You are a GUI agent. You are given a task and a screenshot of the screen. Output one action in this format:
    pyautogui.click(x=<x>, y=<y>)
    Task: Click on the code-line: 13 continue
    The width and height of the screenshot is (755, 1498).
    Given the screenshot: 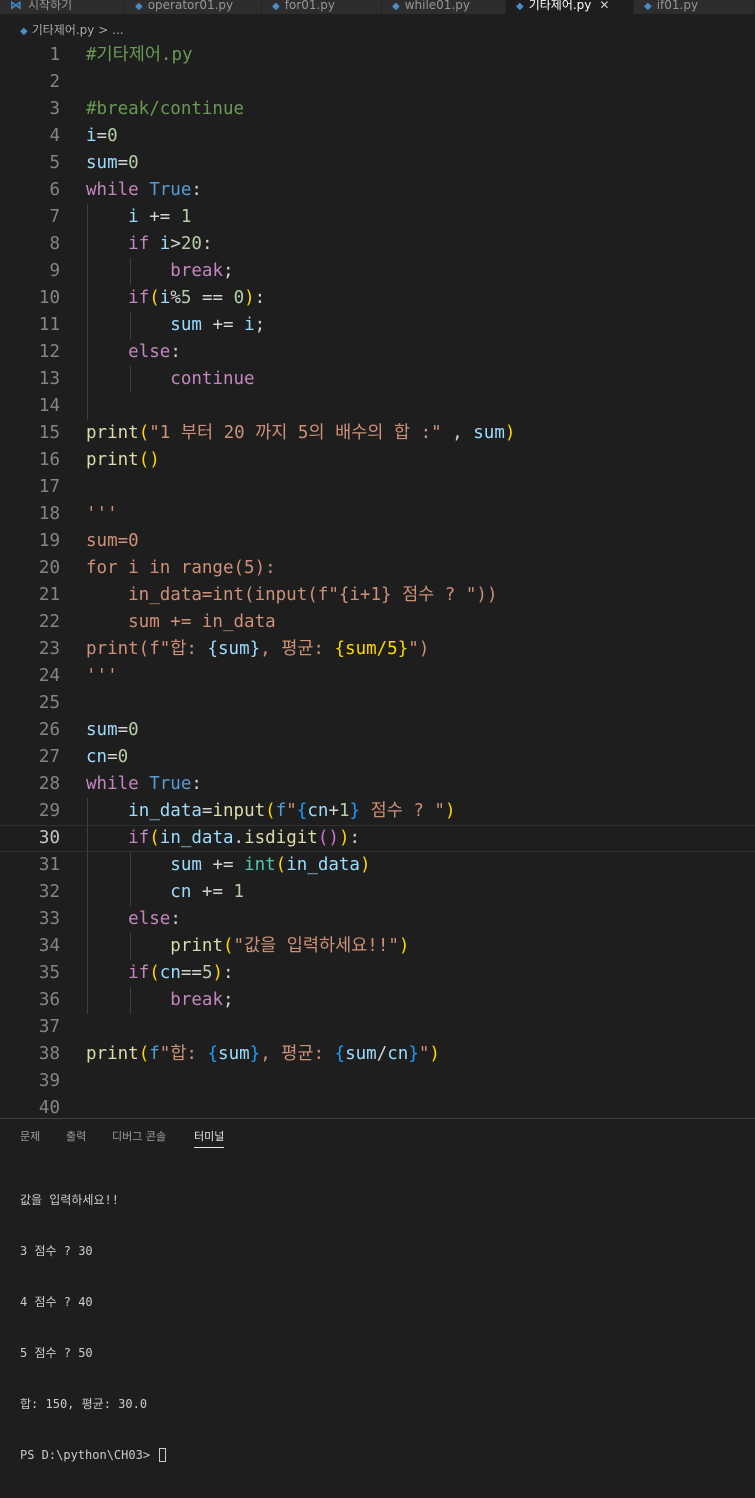 What is the action you would take?
    pyautogui.click(x=377, y=379)
    